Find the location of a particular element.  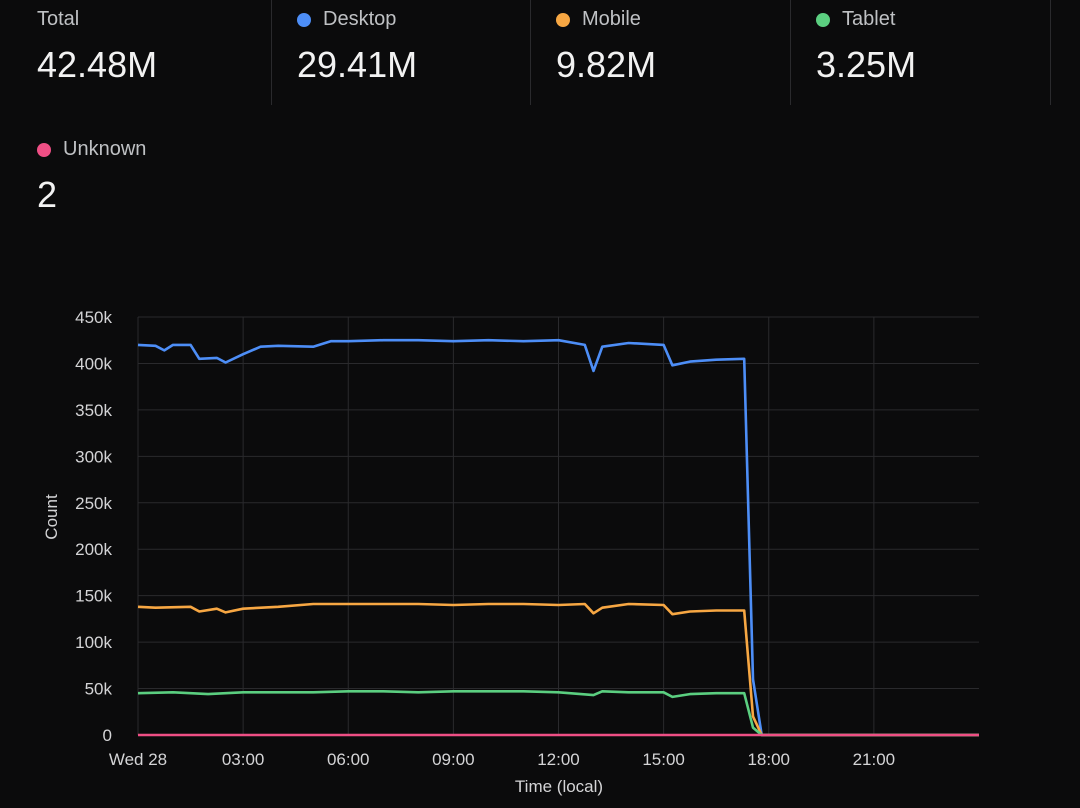

stat-desktop-value: 29.41M is located at coordinates (357, 64).